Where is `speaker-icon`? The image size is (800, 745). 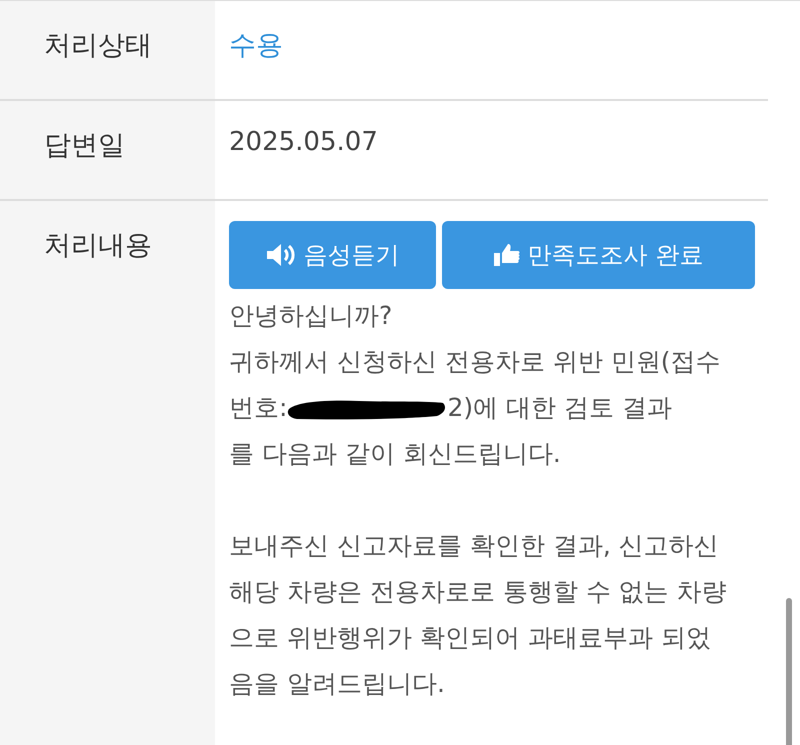 speaker-icon is located at coordinates (281, 255).